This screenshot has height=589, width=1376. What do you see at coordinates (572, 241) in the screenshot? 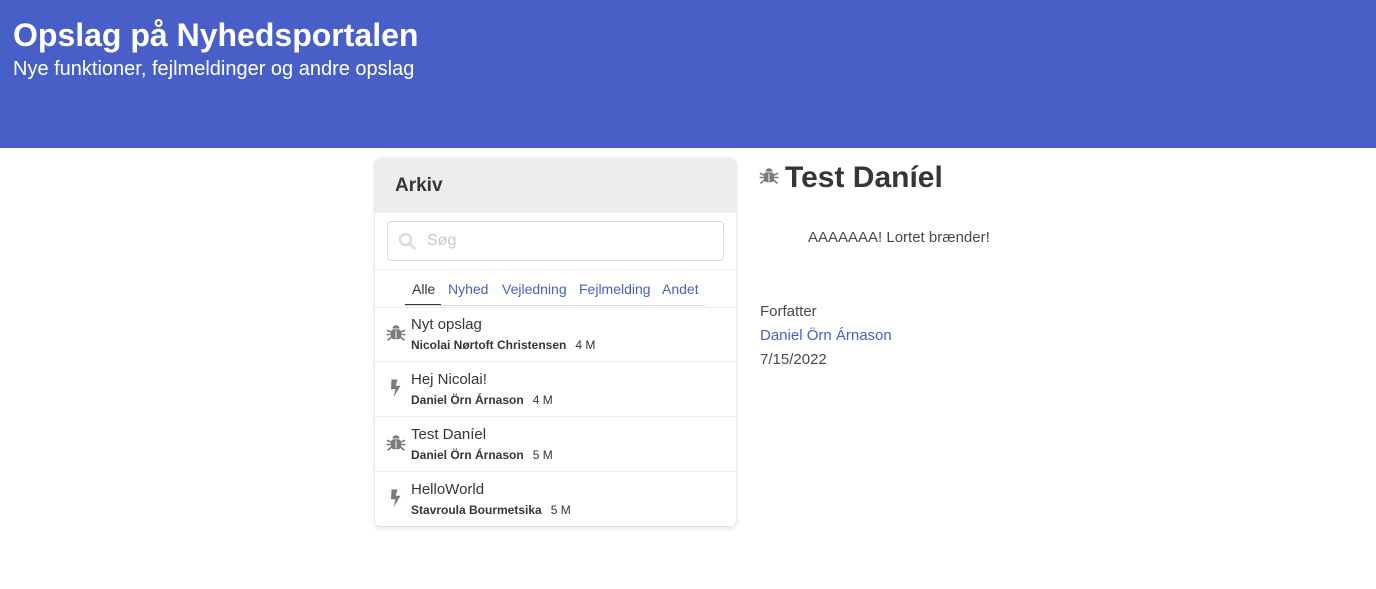
I see `search-input` at bounding box center [572, 241].